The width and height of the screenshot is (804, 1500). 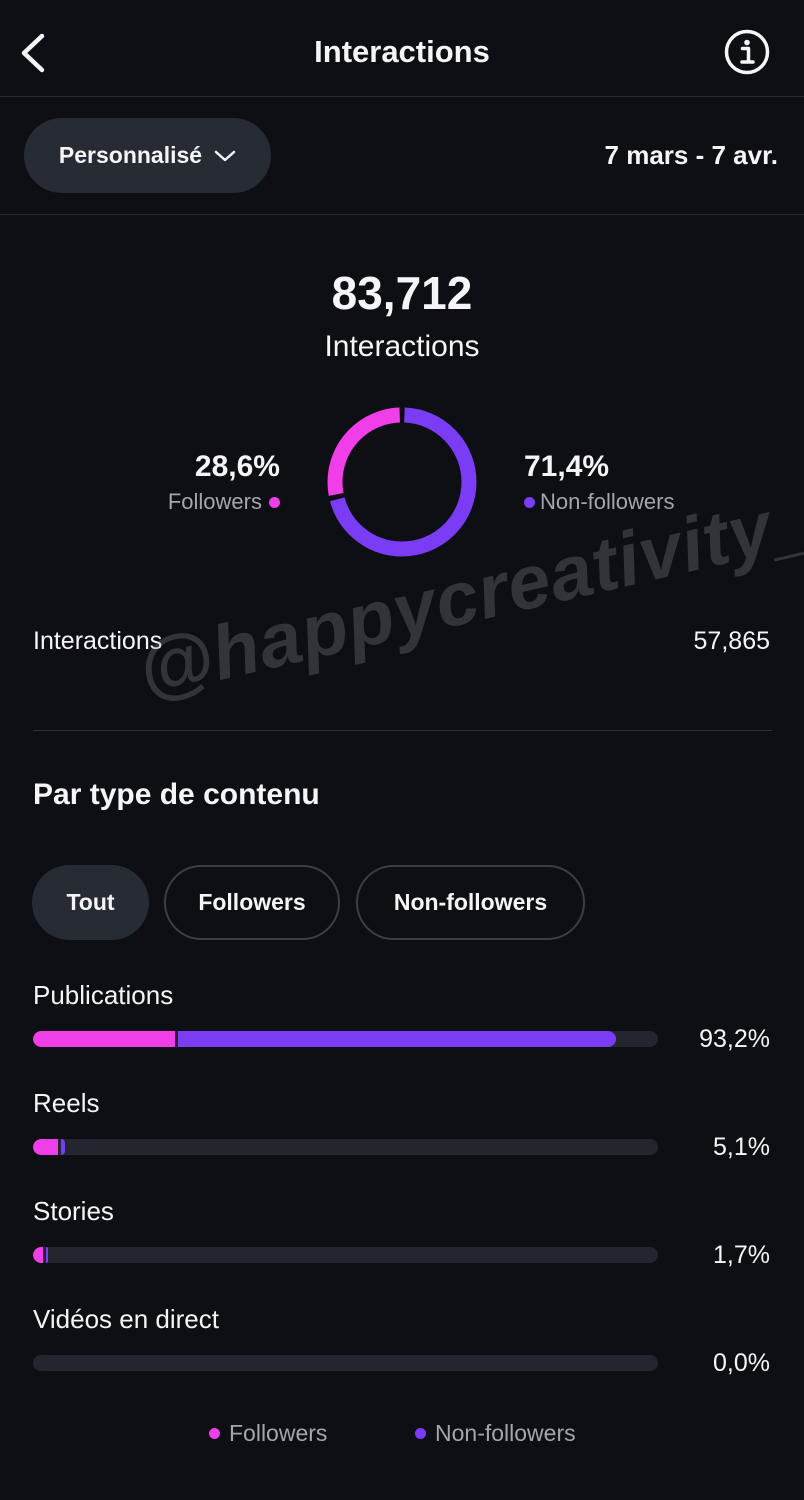 What do you see at coordinates (130, 155) in the screenshot?
I see `period-label: Personnalisé` at bounding box center [130, 155].